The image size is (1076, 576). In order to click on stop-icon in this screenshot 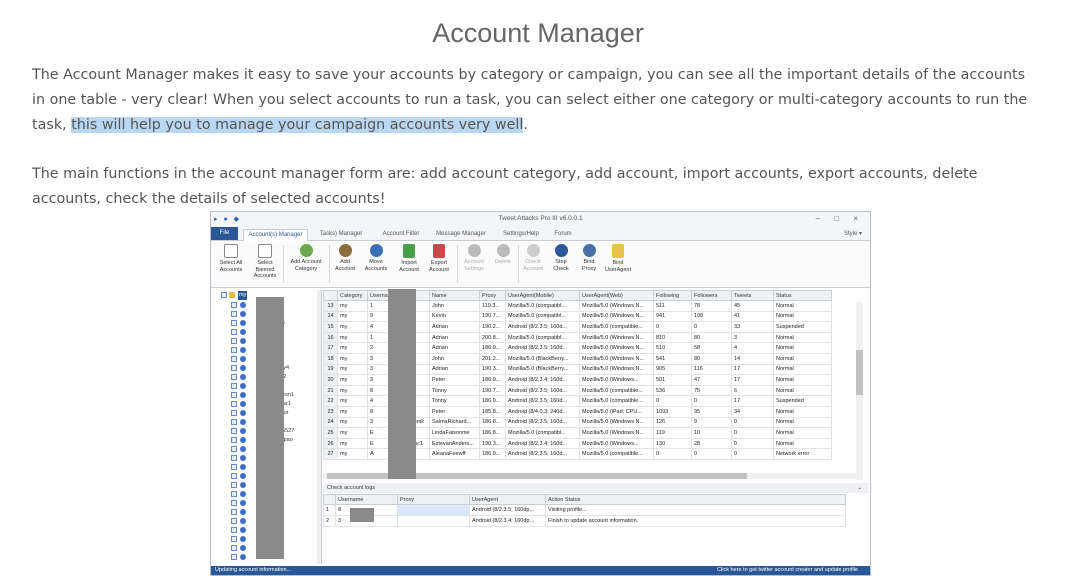, I will do `click(561, 250)`.